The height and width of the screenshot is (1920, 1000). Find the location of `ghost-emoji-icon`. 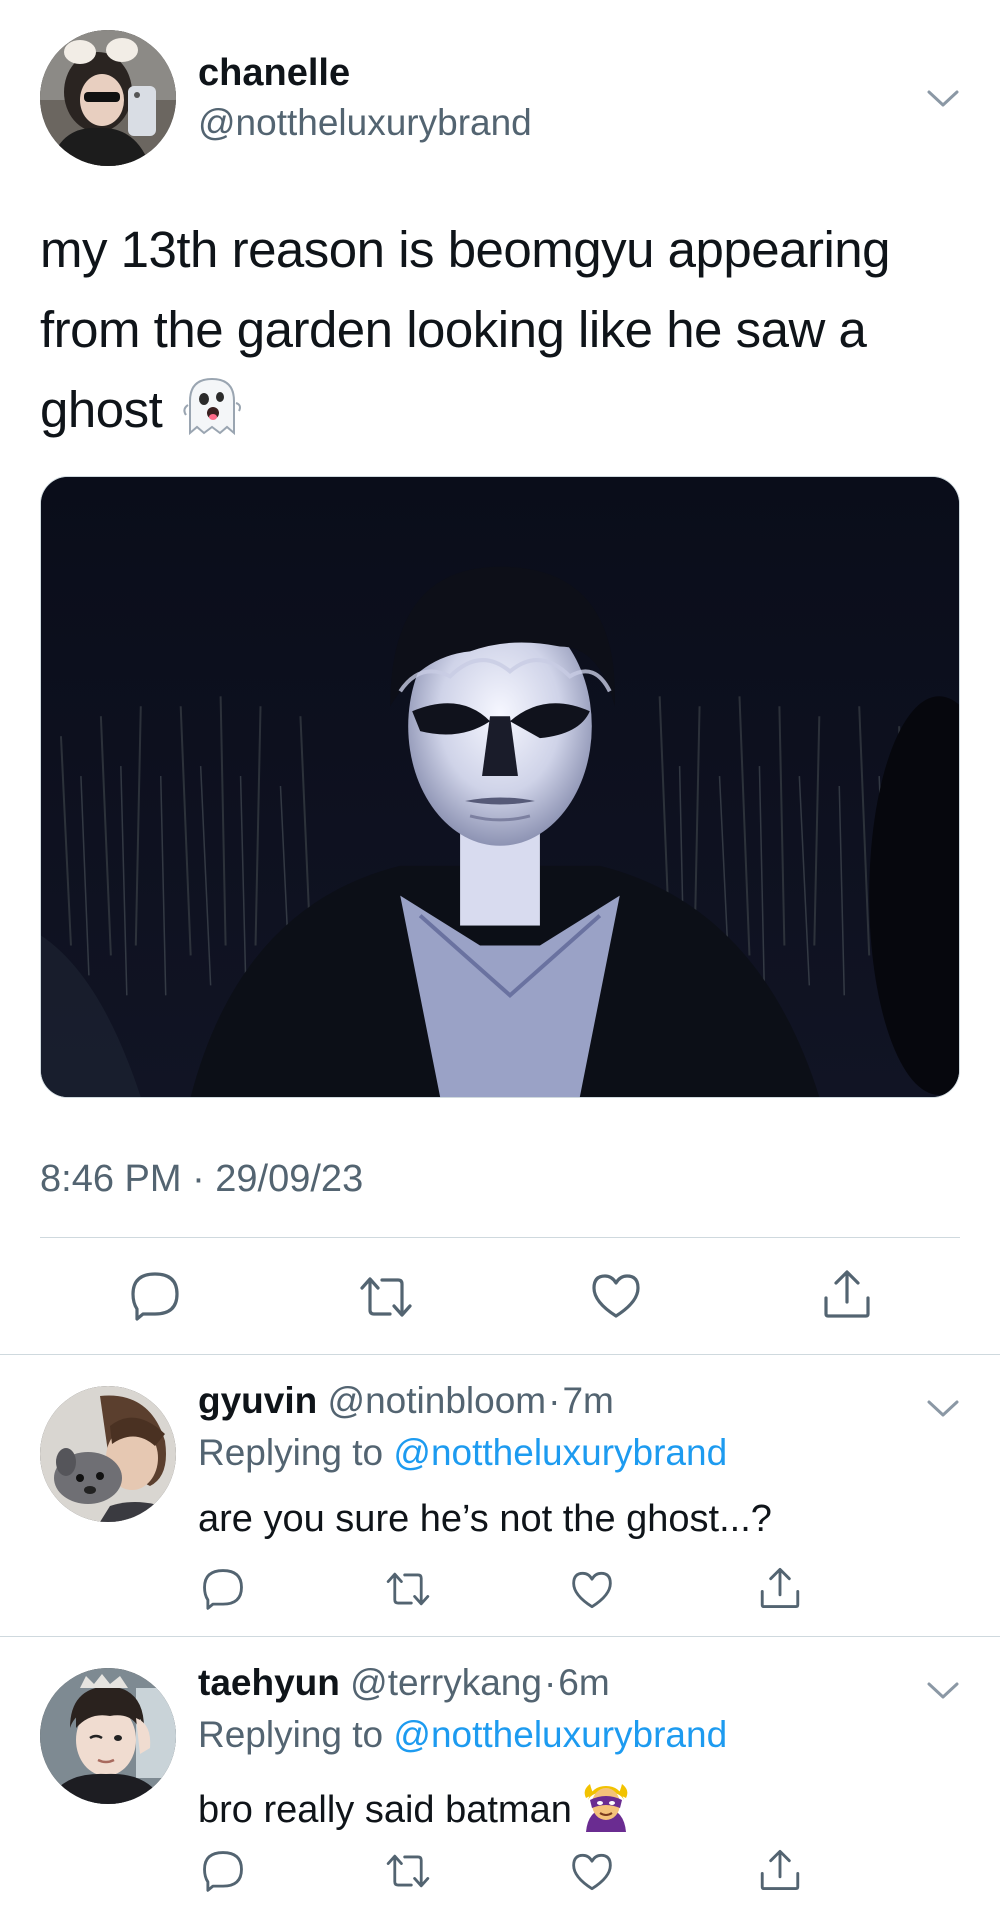

ghost-emoji-icon is located at coordinates (212, 406).